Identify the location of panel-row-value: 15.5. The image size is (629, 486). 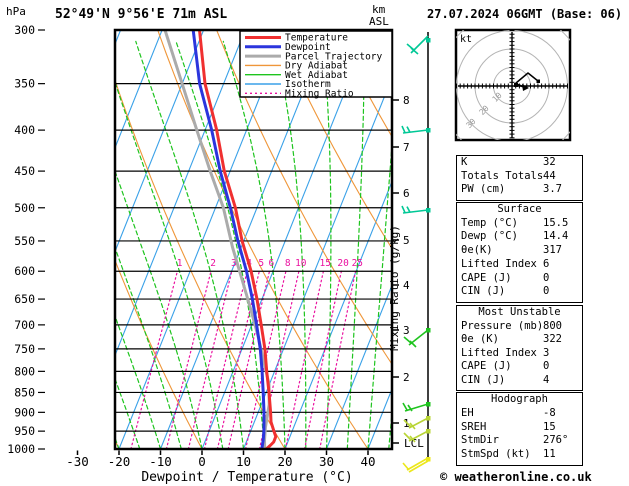
(556, 222).